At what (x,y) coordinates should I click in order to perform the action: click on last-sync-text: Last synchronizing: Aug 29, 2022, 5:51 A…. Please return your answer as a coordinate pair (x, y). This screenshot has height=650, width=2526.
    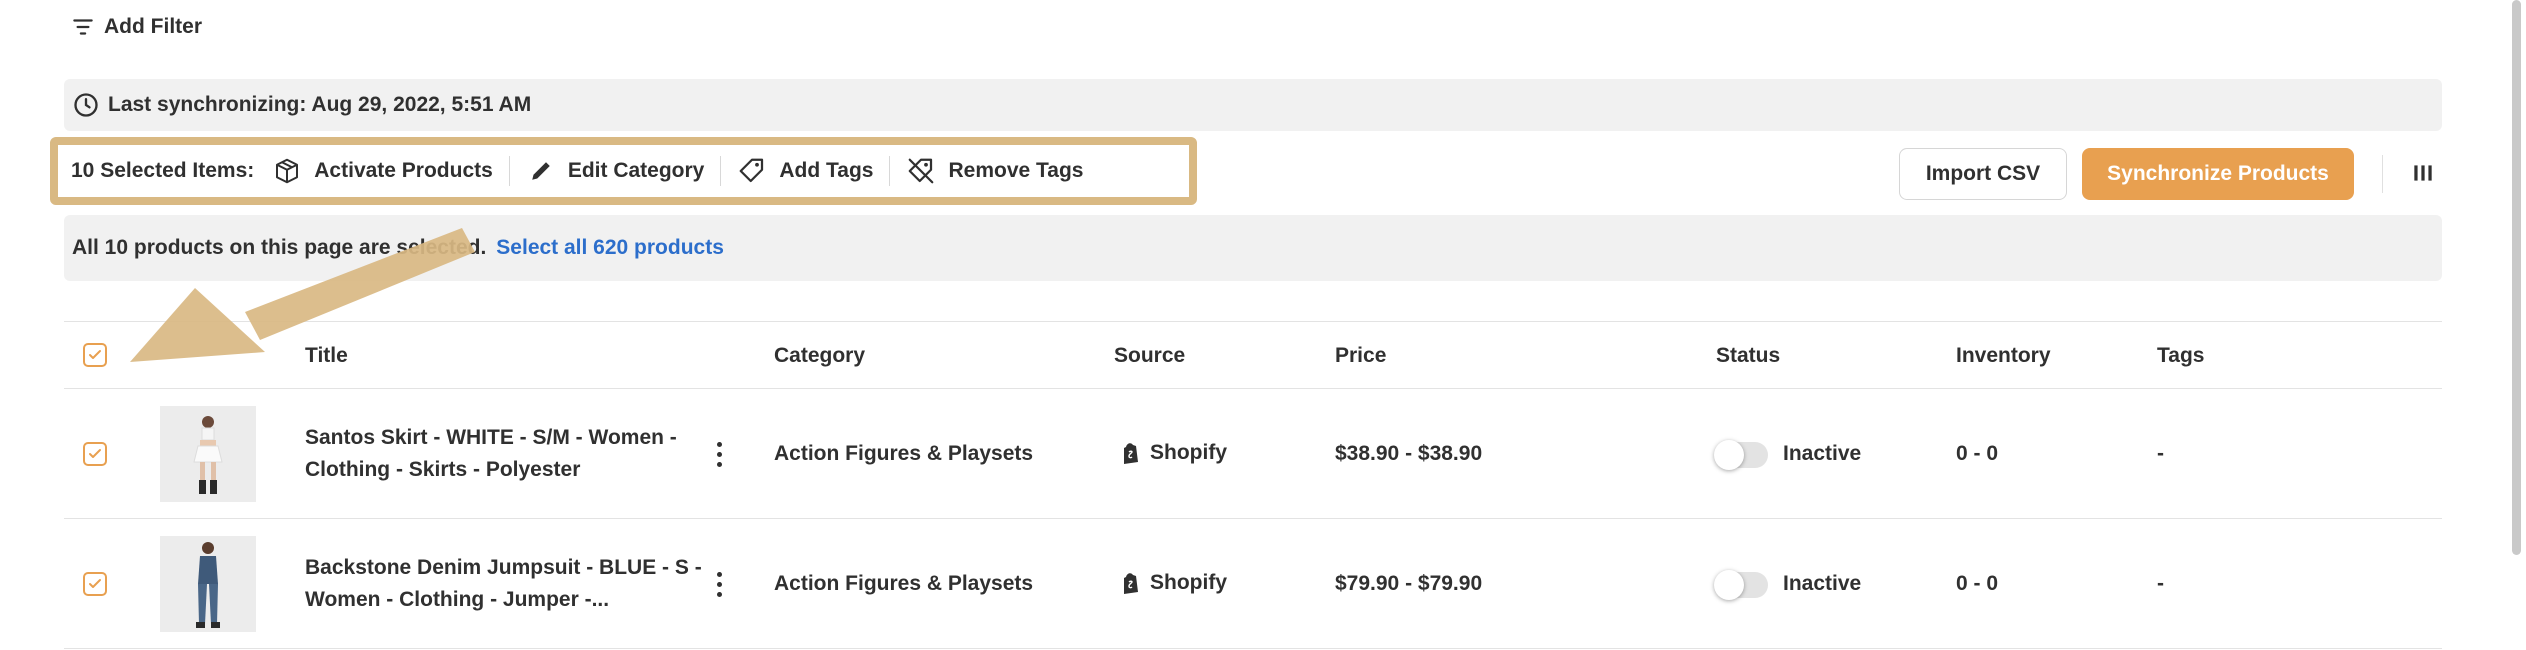
    Looking at the image, I should click on (320, 104).